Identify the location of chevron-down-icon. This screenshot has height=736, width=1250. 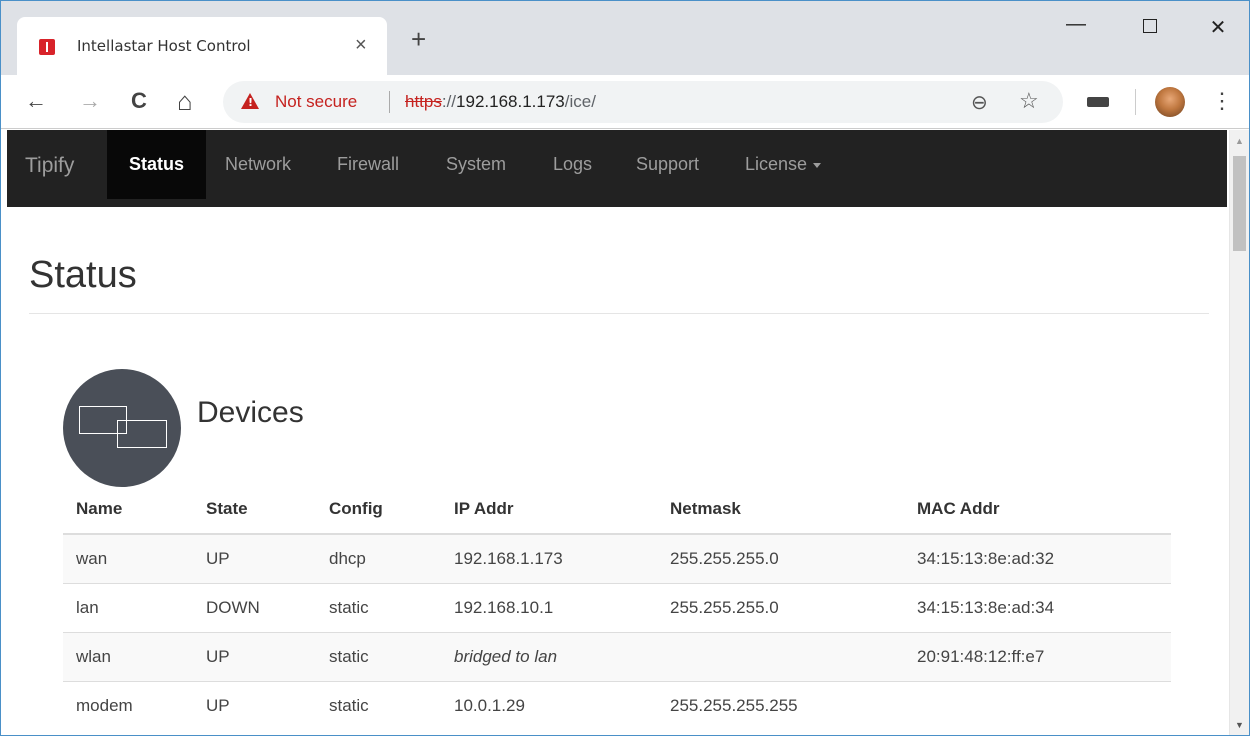
(817, 165).